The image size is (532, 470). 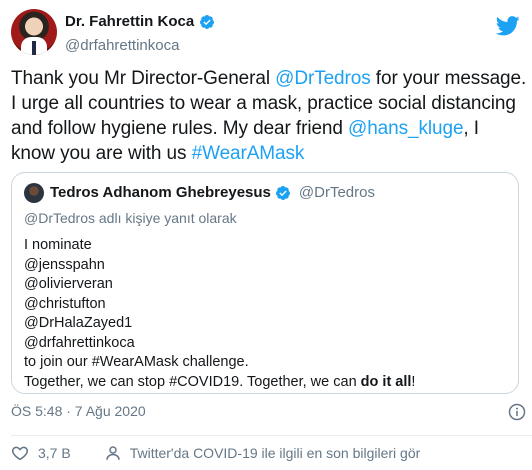 What do you see at coordinates (68, 284) in the screenshot?
I see `quoted-line: @olivierveran` at bounding box center [68, 284].